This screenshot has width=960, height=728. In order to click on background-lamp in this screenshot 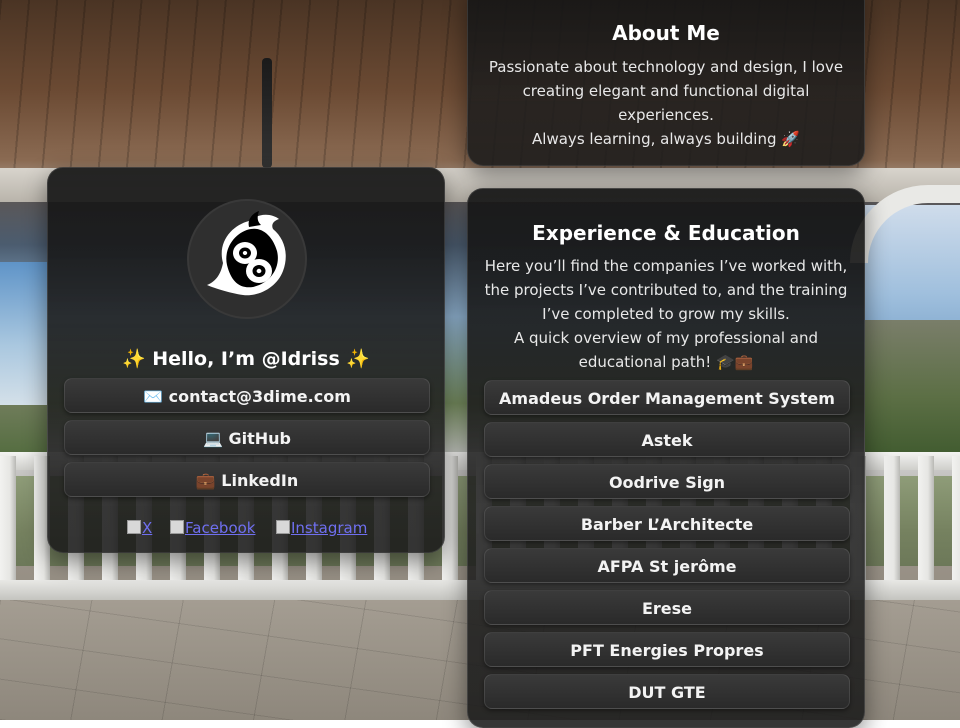, I will do `click(267, 113)`.